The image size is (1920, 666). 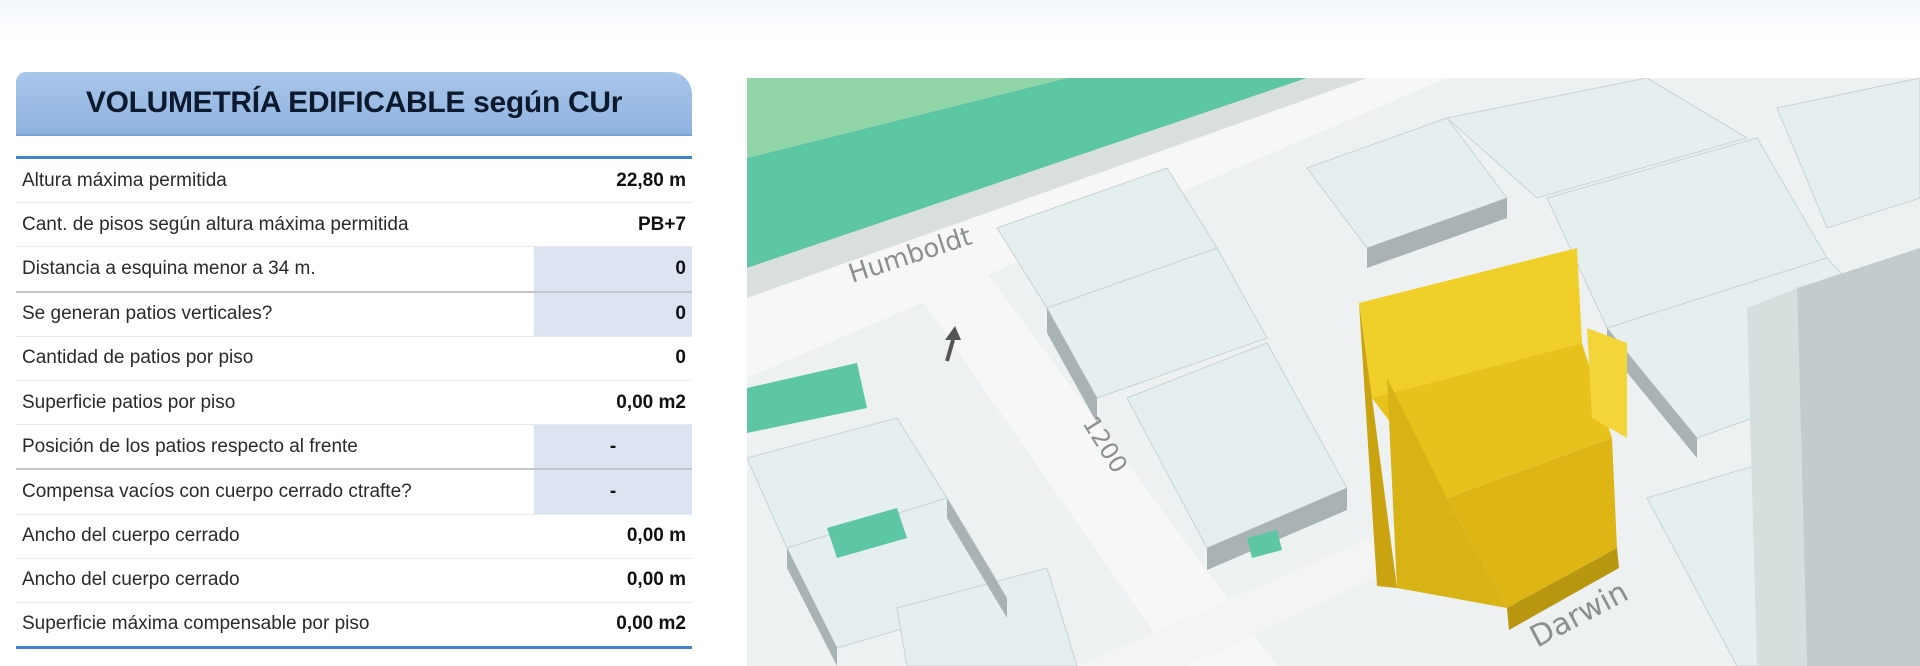 I want to click on row-label: Superficie patios por piso, so click(x=129, y=402).